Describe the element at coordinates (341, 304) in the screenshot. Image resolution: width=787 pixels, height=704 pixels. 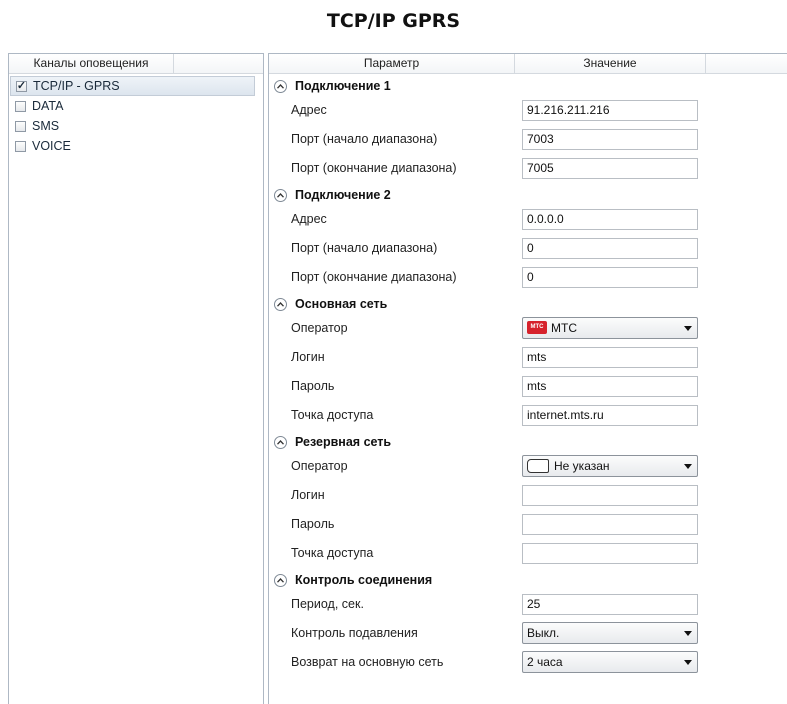
I see `section-title: Основная сеть` at that location.